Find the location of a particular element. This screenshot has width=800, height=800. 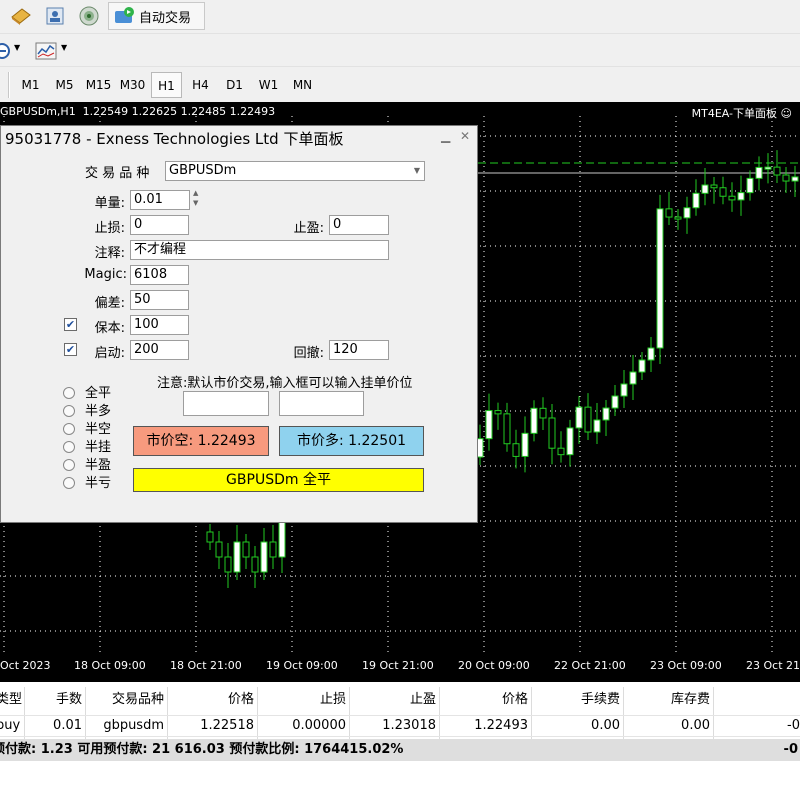

radio-label: 半挂 is located at coordinates (98, 447).